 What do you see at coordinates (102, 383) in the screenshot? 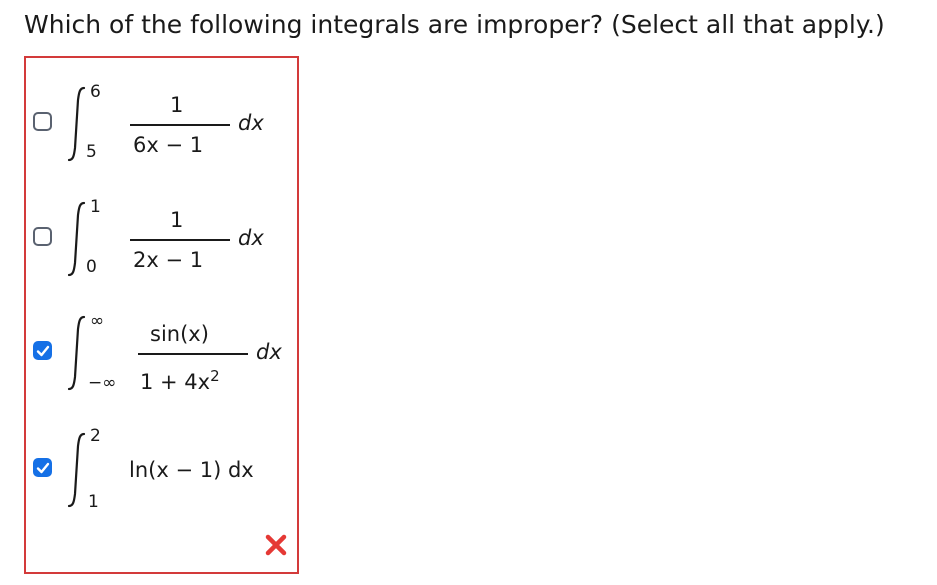
I see `lower-limit: −∞` at bounding box center [102, 383].